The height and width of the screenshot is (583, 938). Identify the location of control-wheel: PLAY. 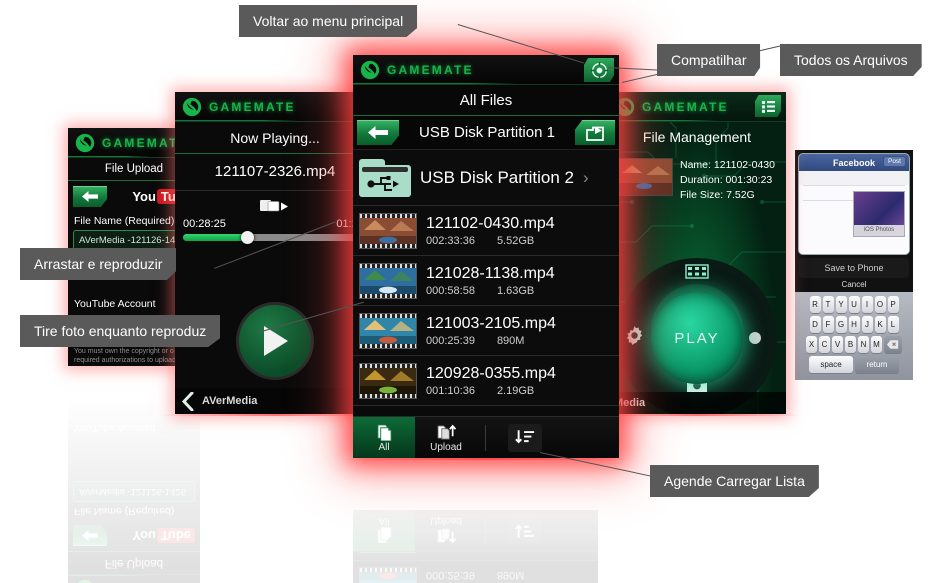
(697, 336).